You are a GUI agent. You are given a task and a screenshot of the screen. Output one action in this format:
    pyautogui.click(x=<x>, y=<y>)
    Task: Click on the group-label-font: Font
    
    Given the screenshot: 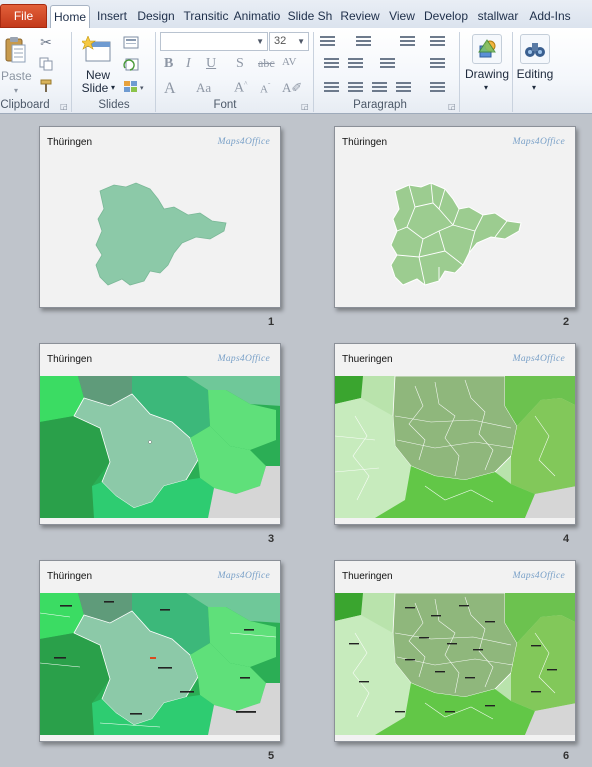 What is the action you would take?
    pyautogui.click(x=225, y=105)
    